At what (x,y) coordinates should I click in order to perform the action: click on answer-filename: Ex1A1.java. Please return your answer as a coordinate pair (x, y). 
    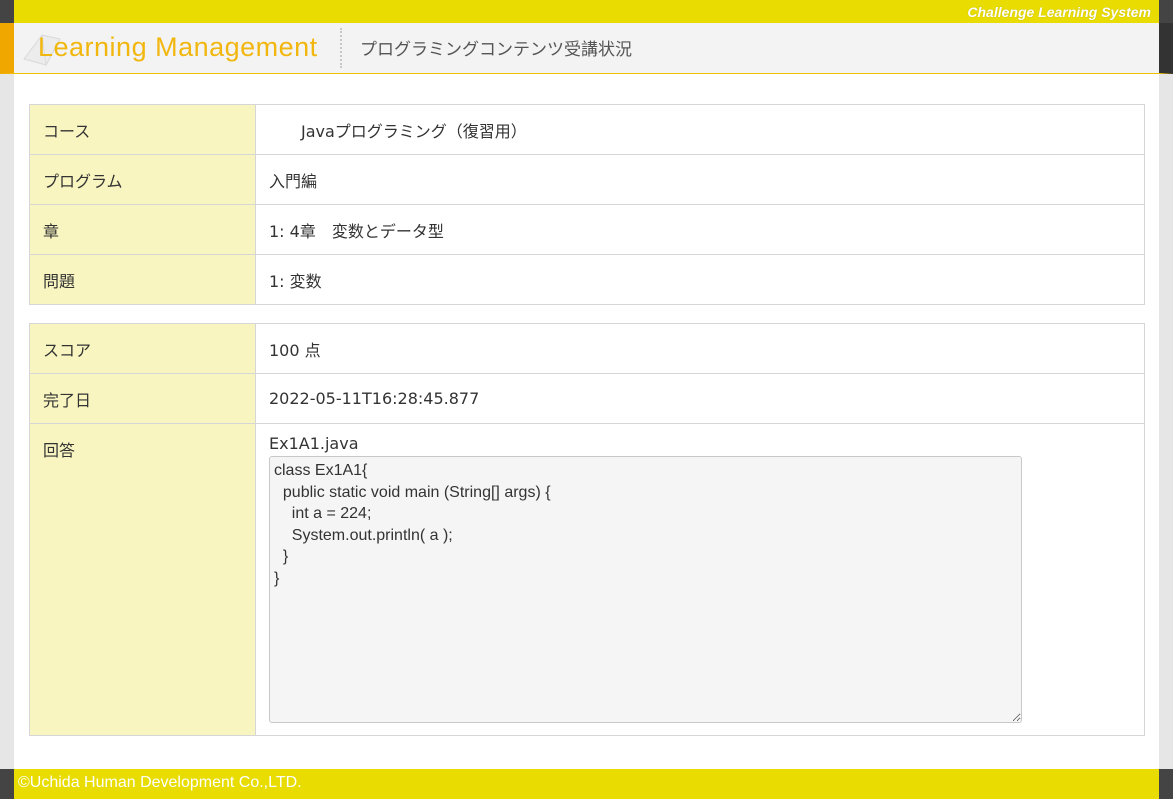
    Looking at the image, I should click on (314, 443).